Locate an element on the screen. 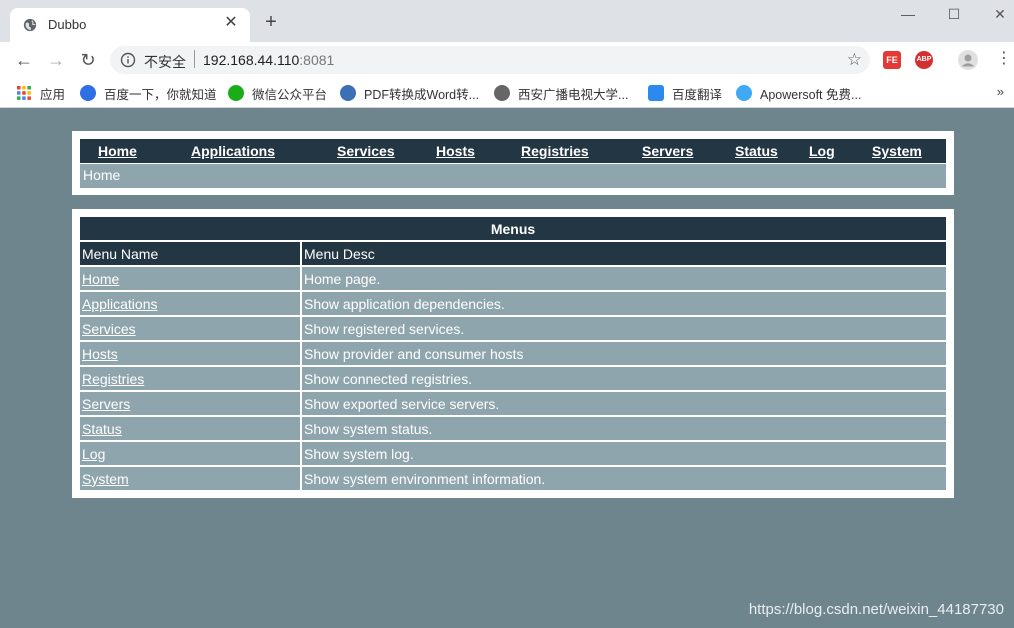 This screenshot has height=628, width=1014. wechat-icon is located at coordinates (236, 93).